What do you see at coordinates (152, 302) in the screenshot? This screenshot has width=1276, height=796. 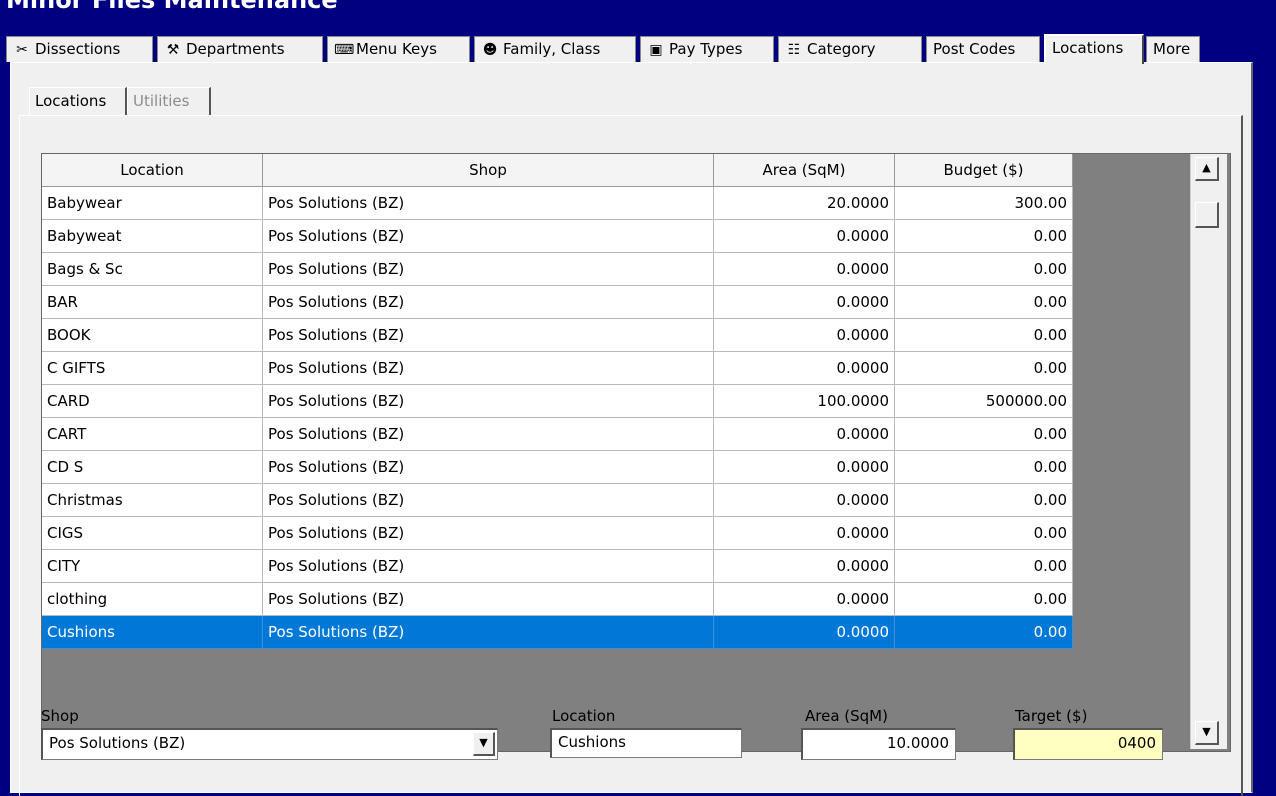 I see `cell-location: BAR` at bounding box center [152, 302].